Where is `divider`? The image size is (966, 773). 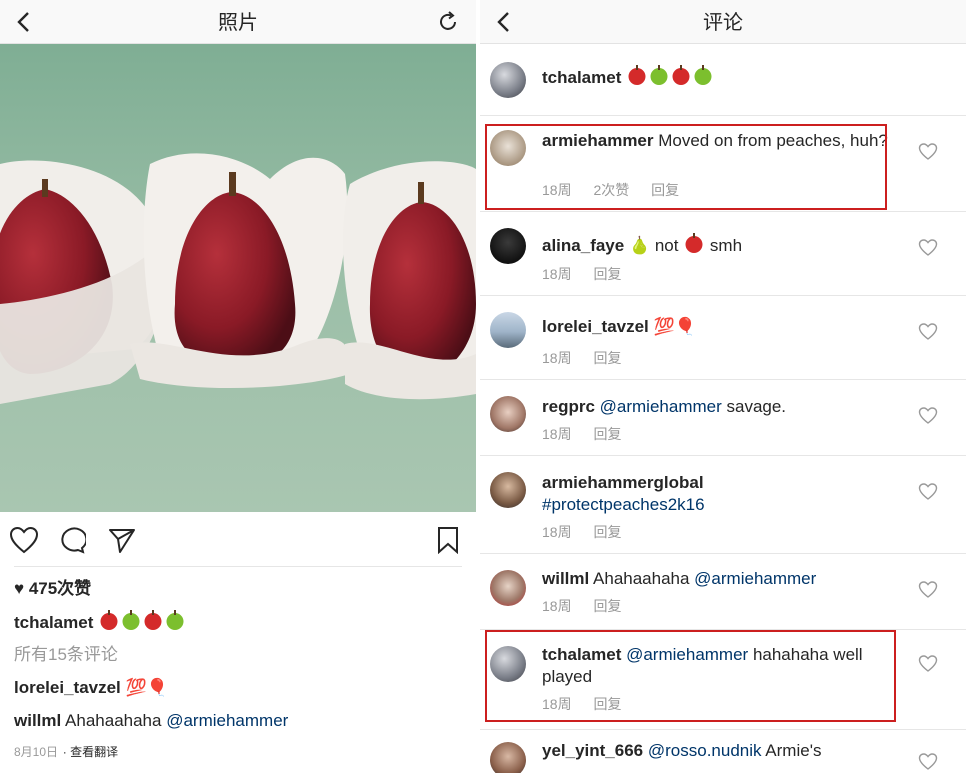
divider is located at coordinates (238, 566).